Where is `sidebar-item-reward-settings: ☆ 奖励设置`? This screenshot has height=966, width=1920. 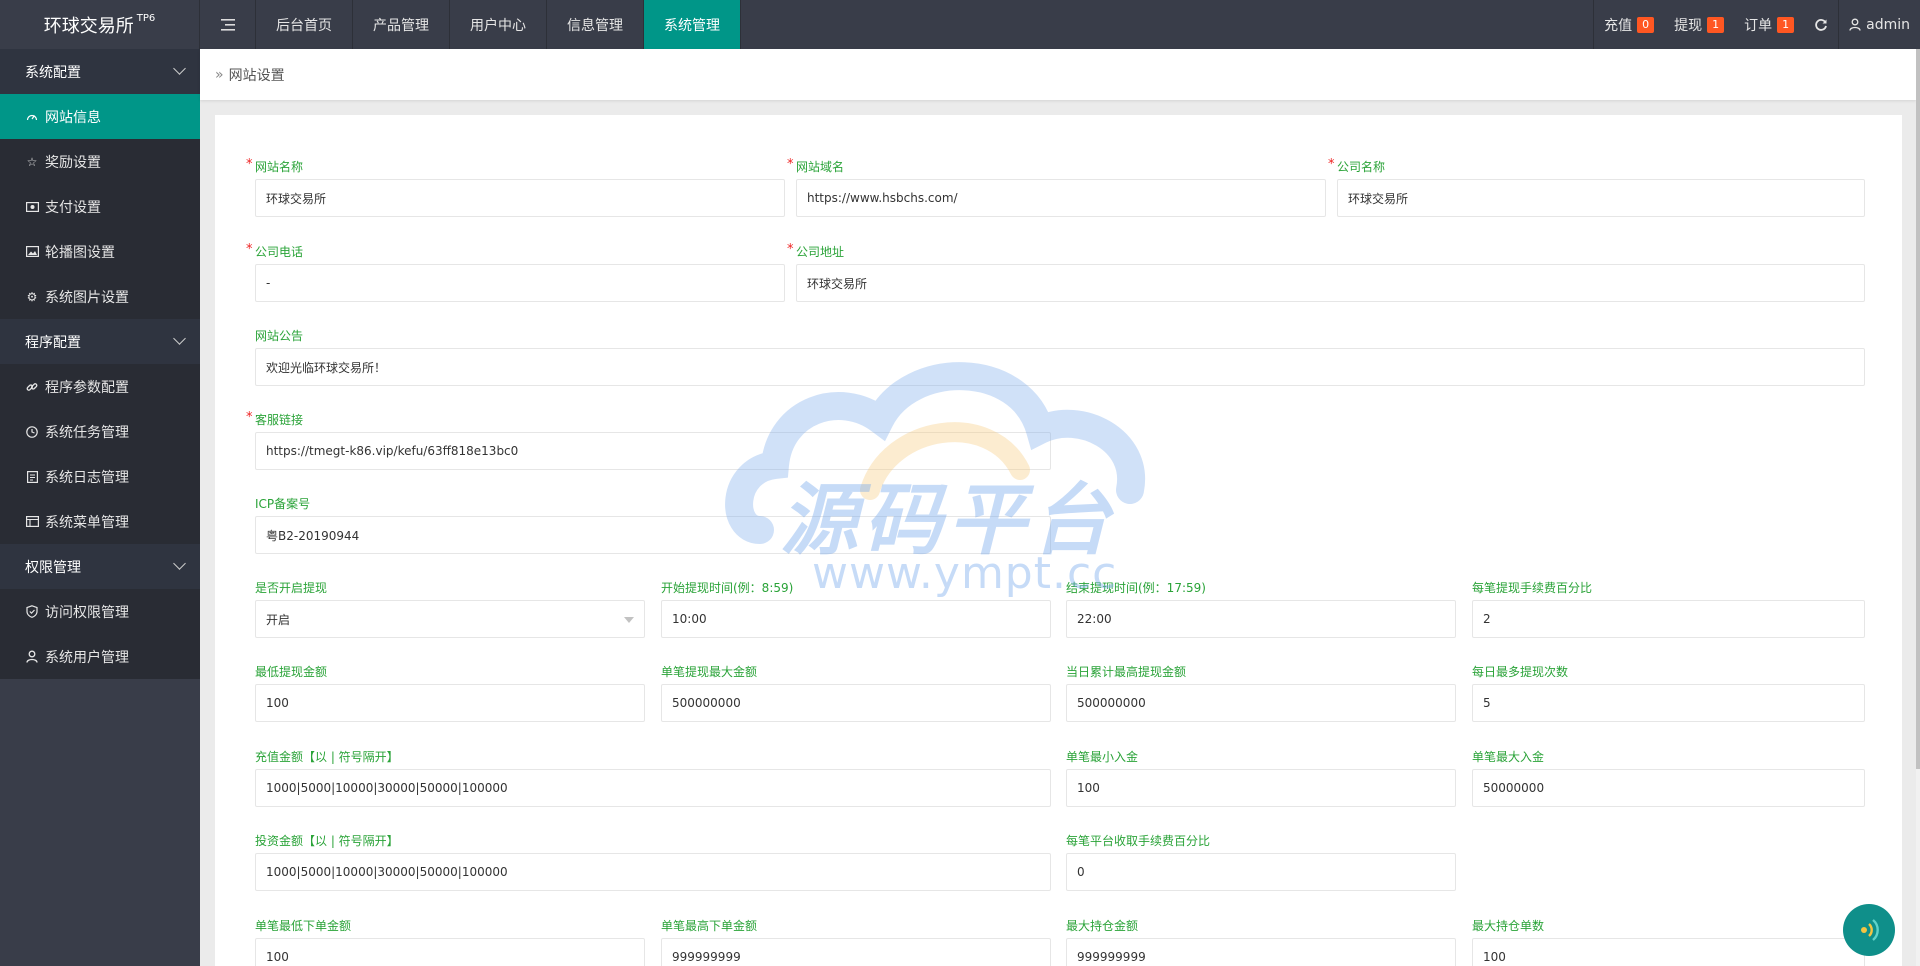
sidebar-item-reward-settings: ☆ 奖励设置 is located at coordinates (100, 161).